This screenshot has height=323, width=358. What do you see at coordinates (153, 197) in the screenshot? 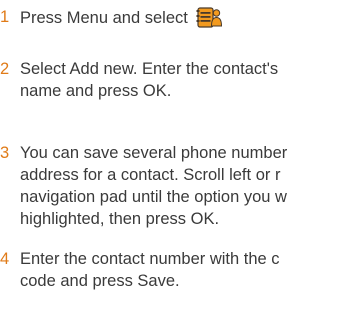
I see `step-line: navigation pad until the option you w` at bounding box center [153, 197].